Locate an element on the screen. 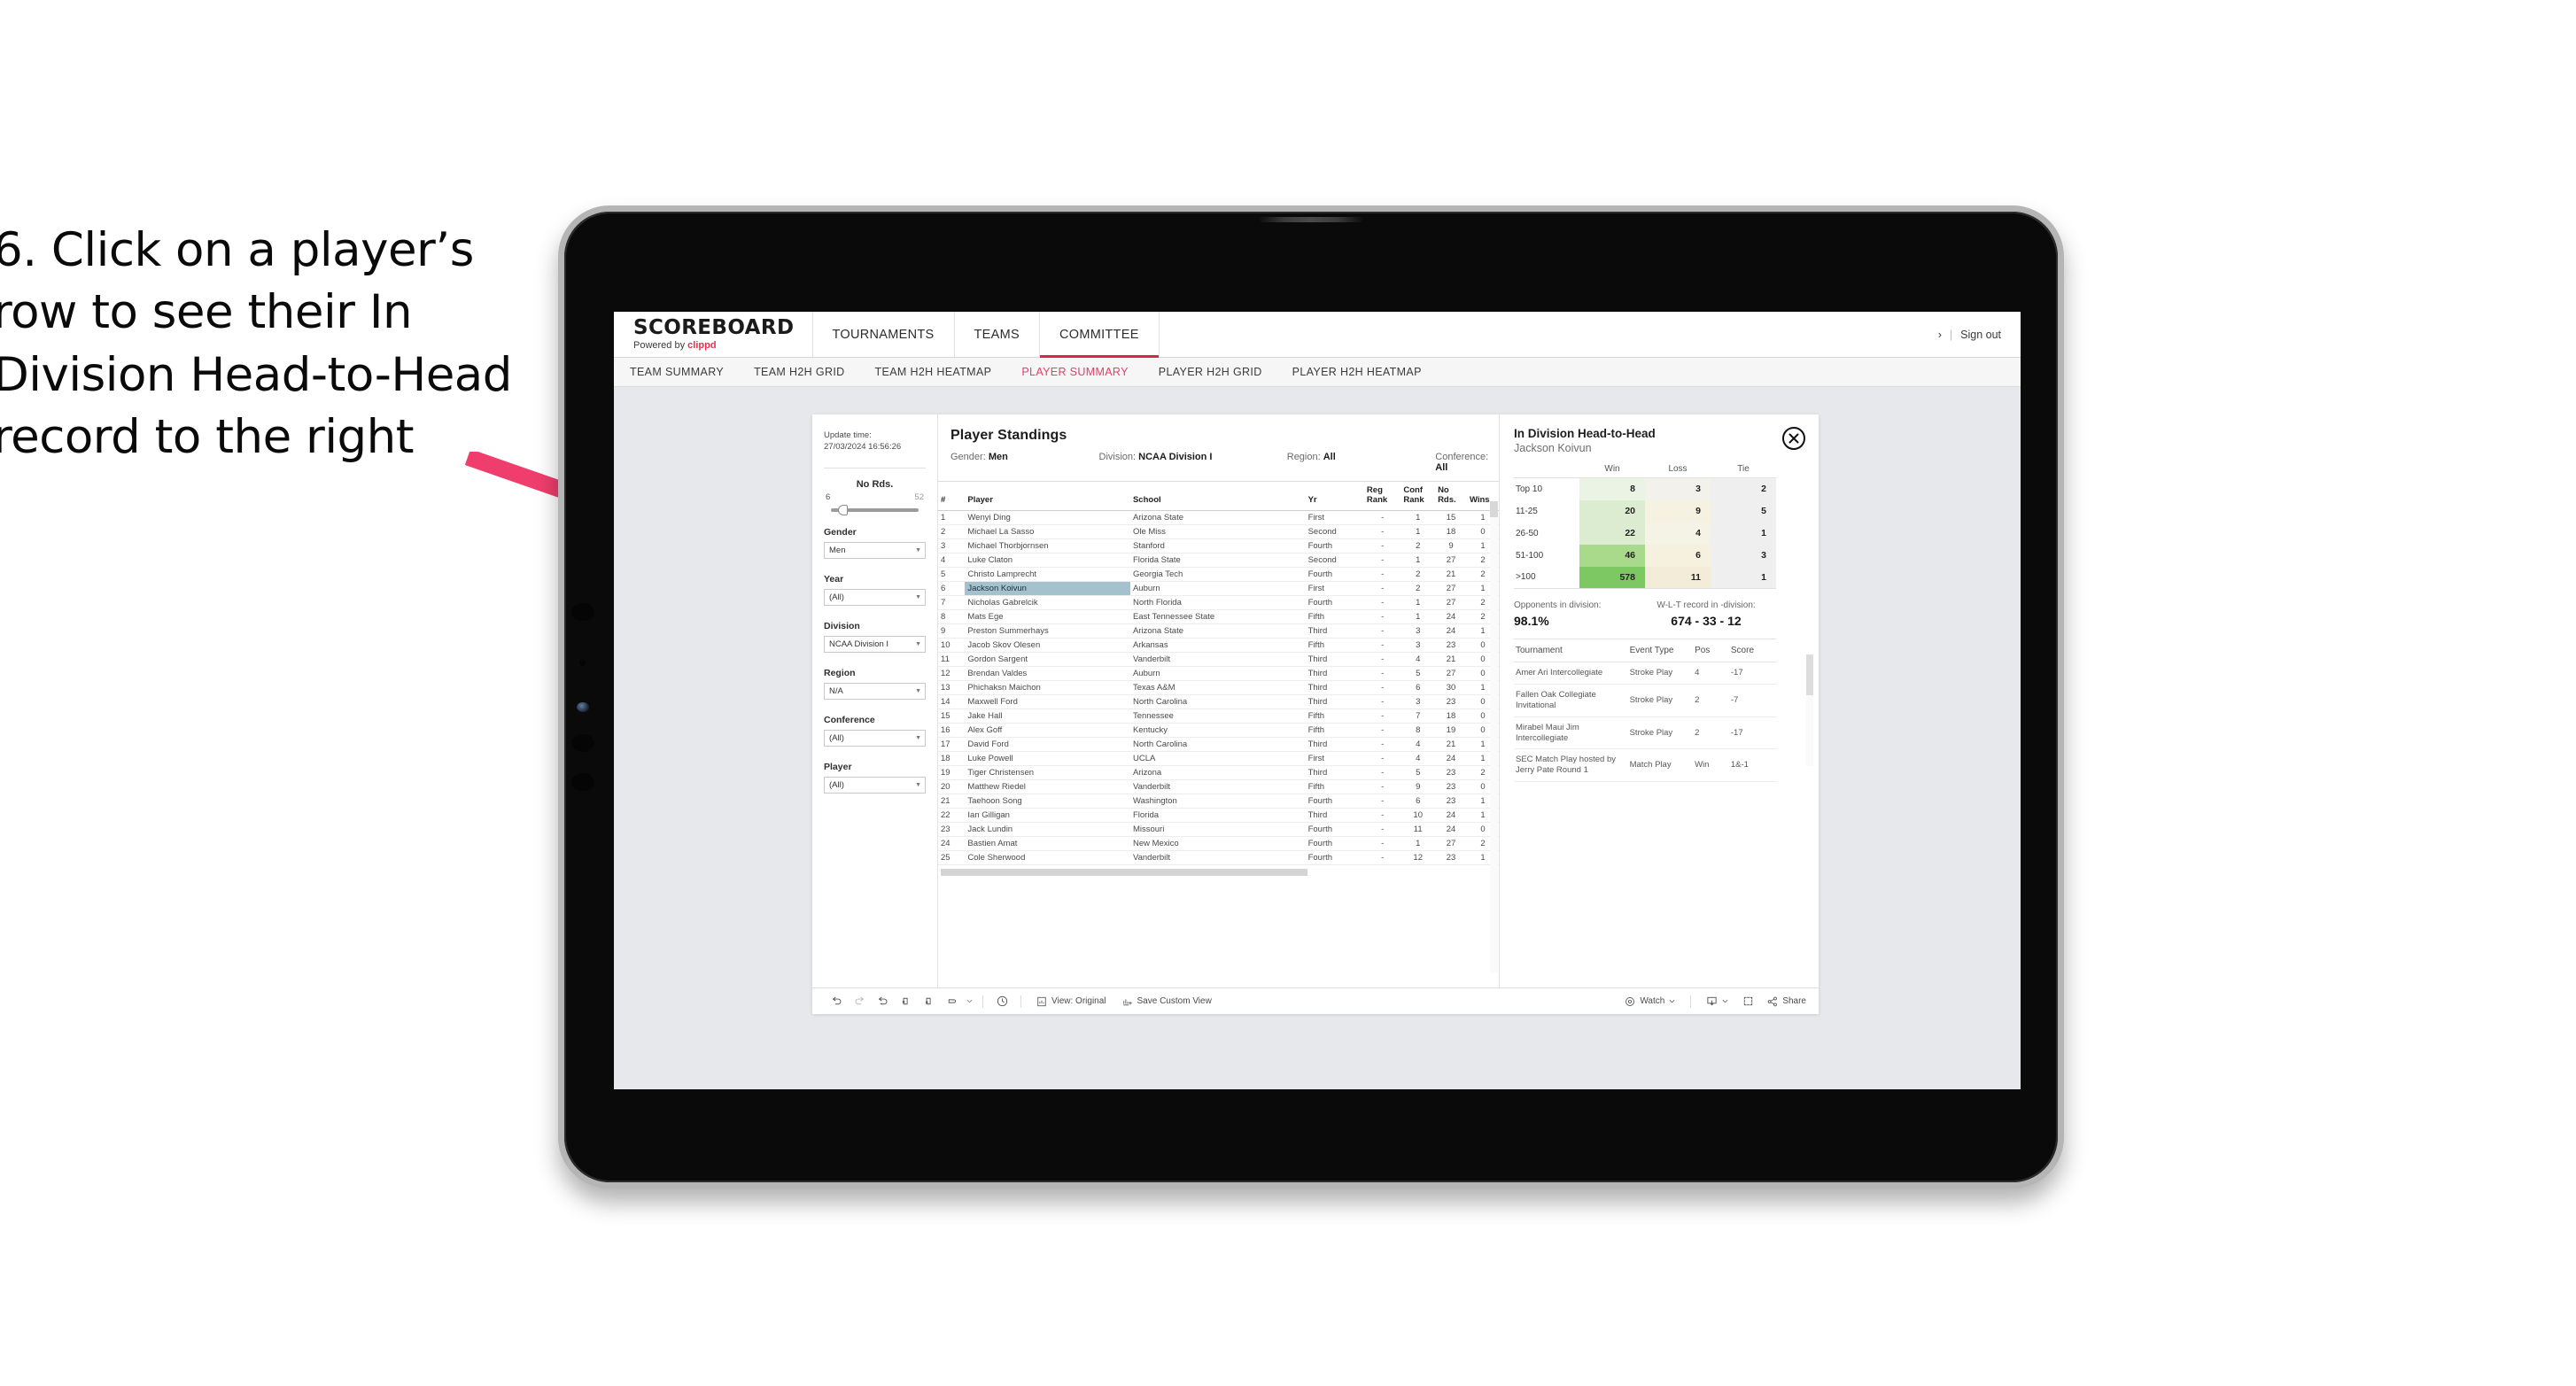 Image resolution: width=2576 pixels, height=1386 pixels. school-cell: Georgia Tech is located at coordinates (1217, 574).